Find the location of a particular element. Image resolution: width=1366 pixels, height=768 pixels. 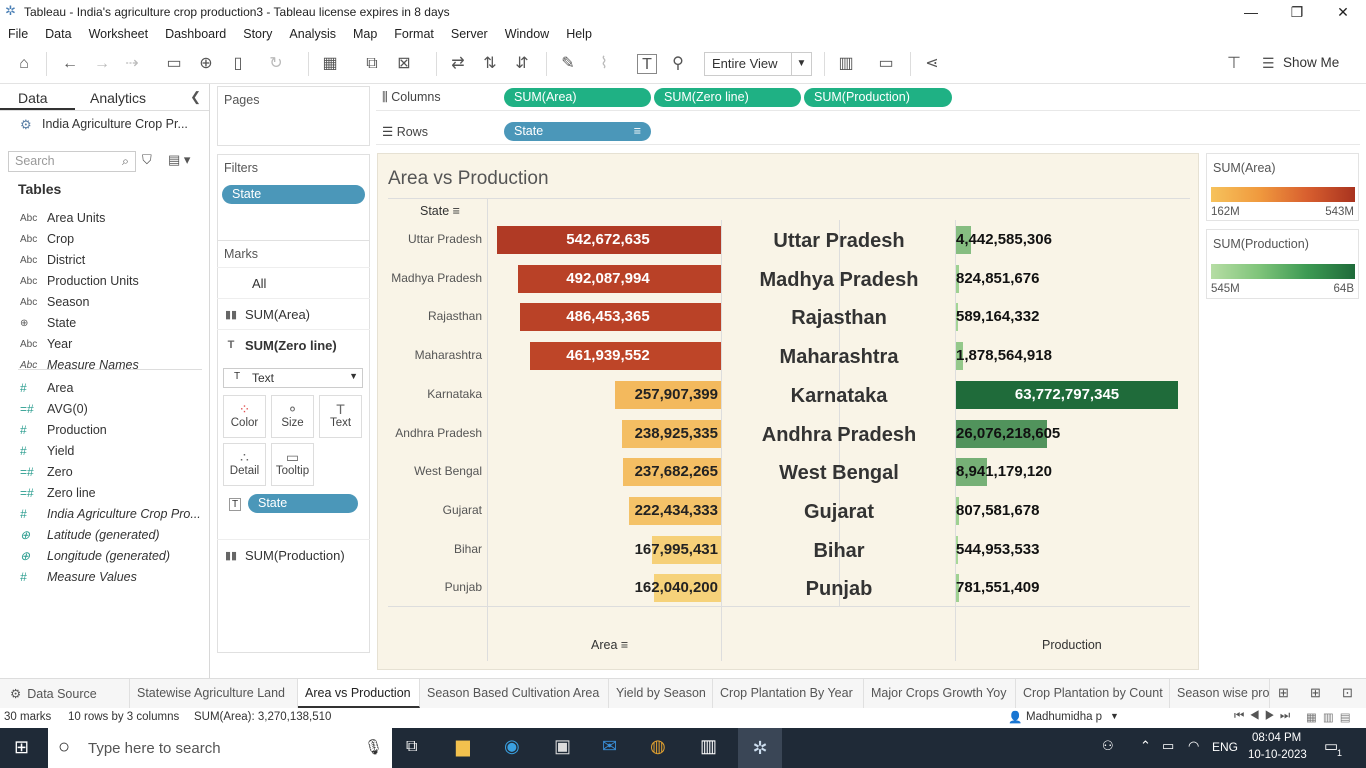

column-pill-area: SUM(Area) is located at coordinates (577, 97).